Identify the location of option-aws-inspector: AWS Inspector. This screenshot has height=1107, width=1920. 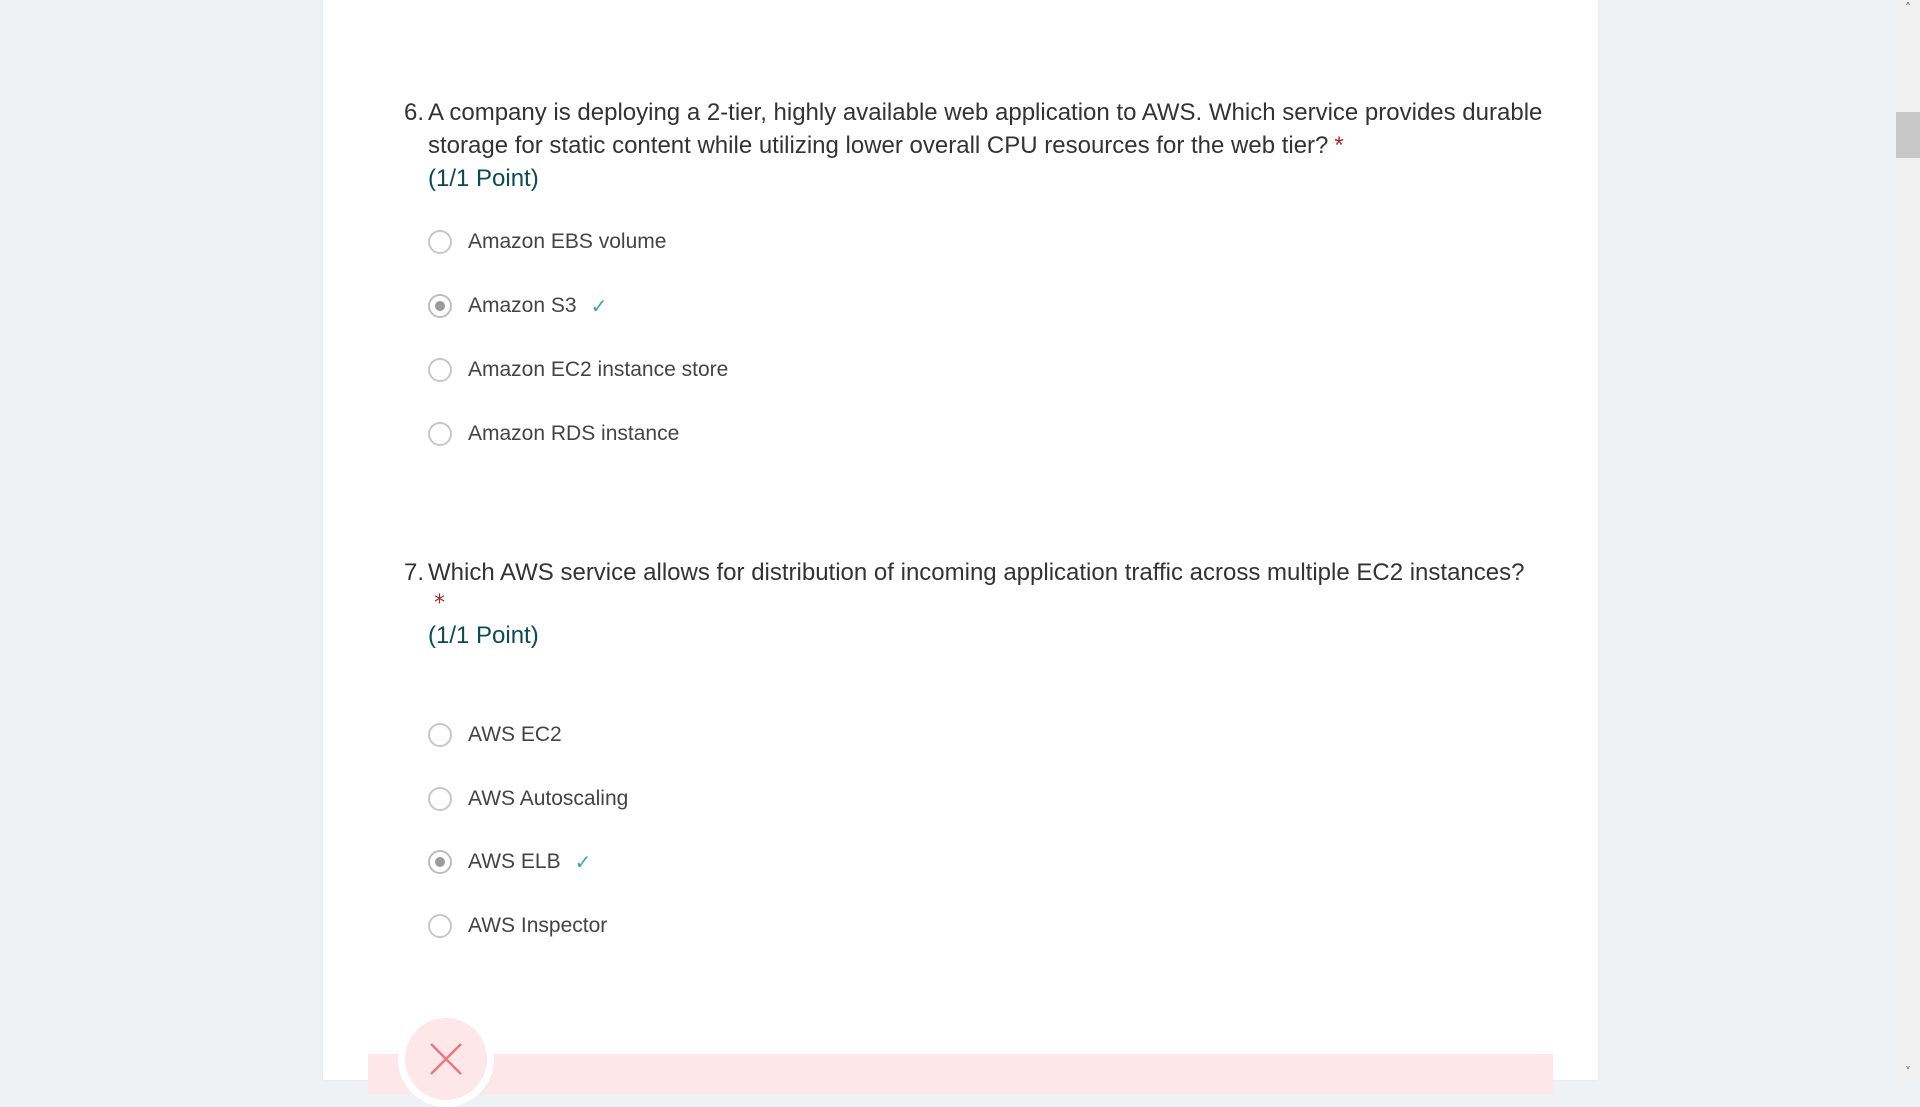
(517, 926).